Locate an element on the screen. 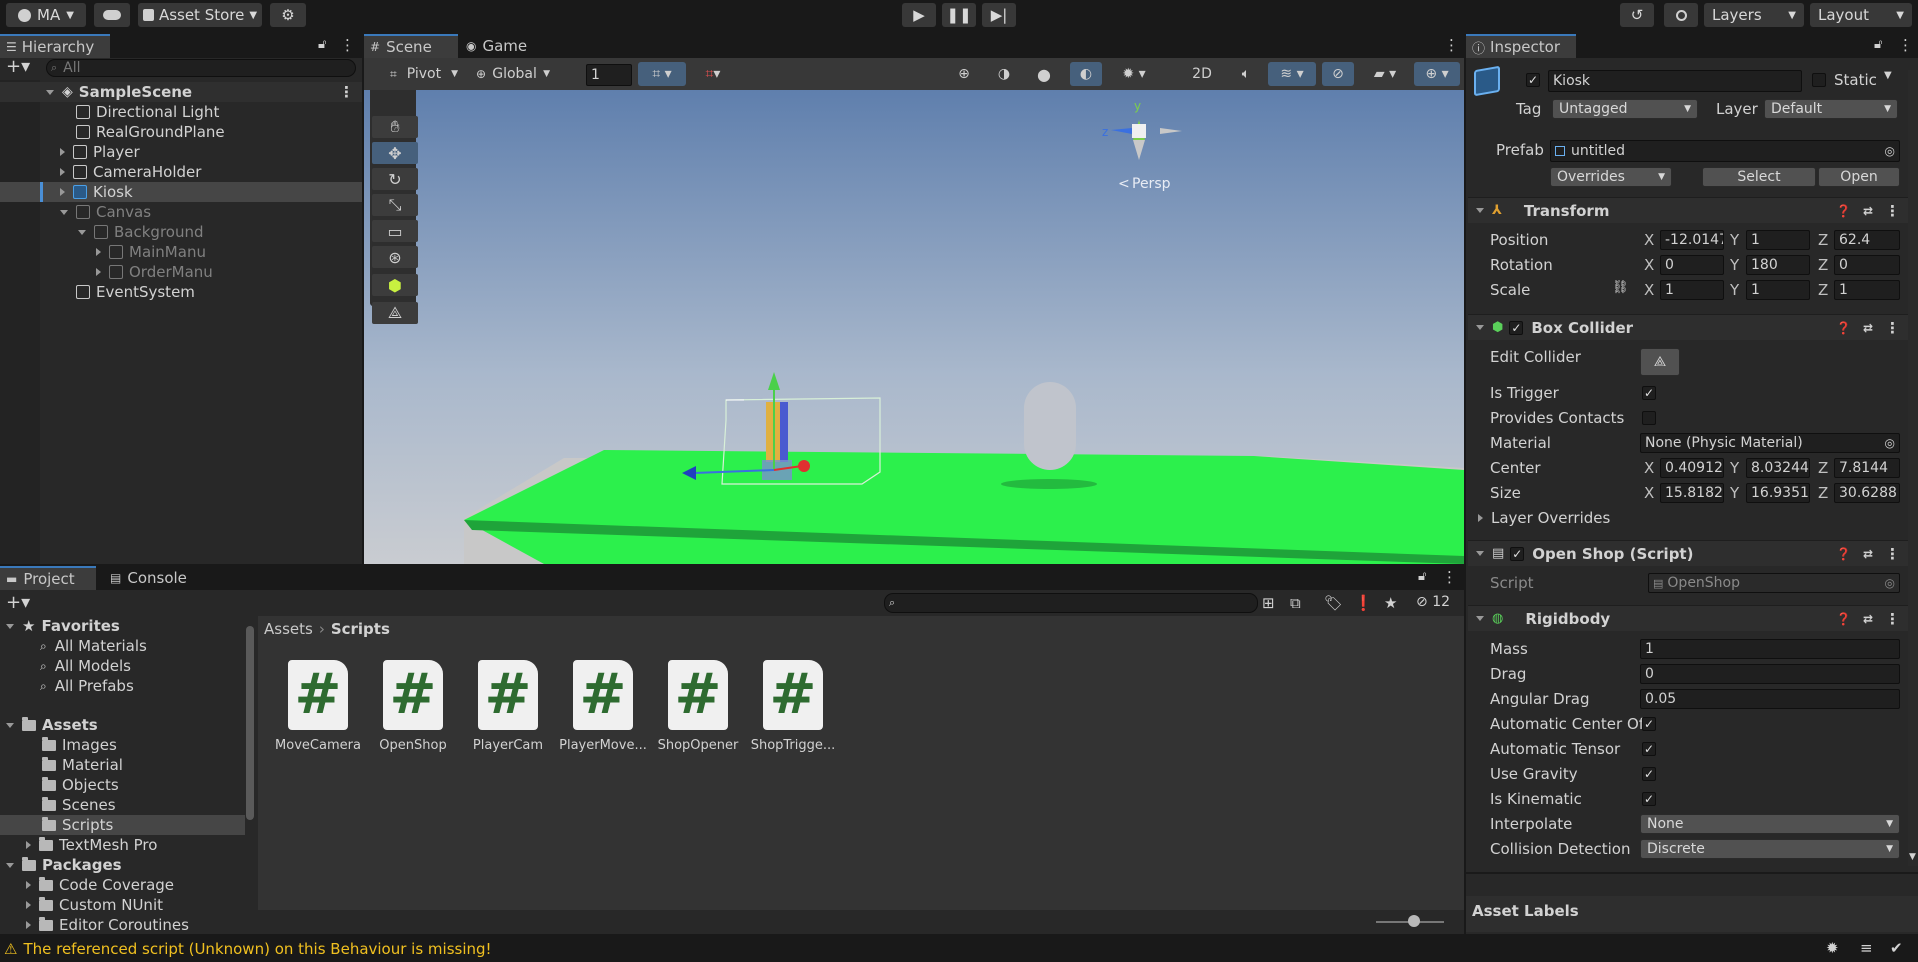  breadcrumb-scripts: Scripts is located at coordinates (360, 629).